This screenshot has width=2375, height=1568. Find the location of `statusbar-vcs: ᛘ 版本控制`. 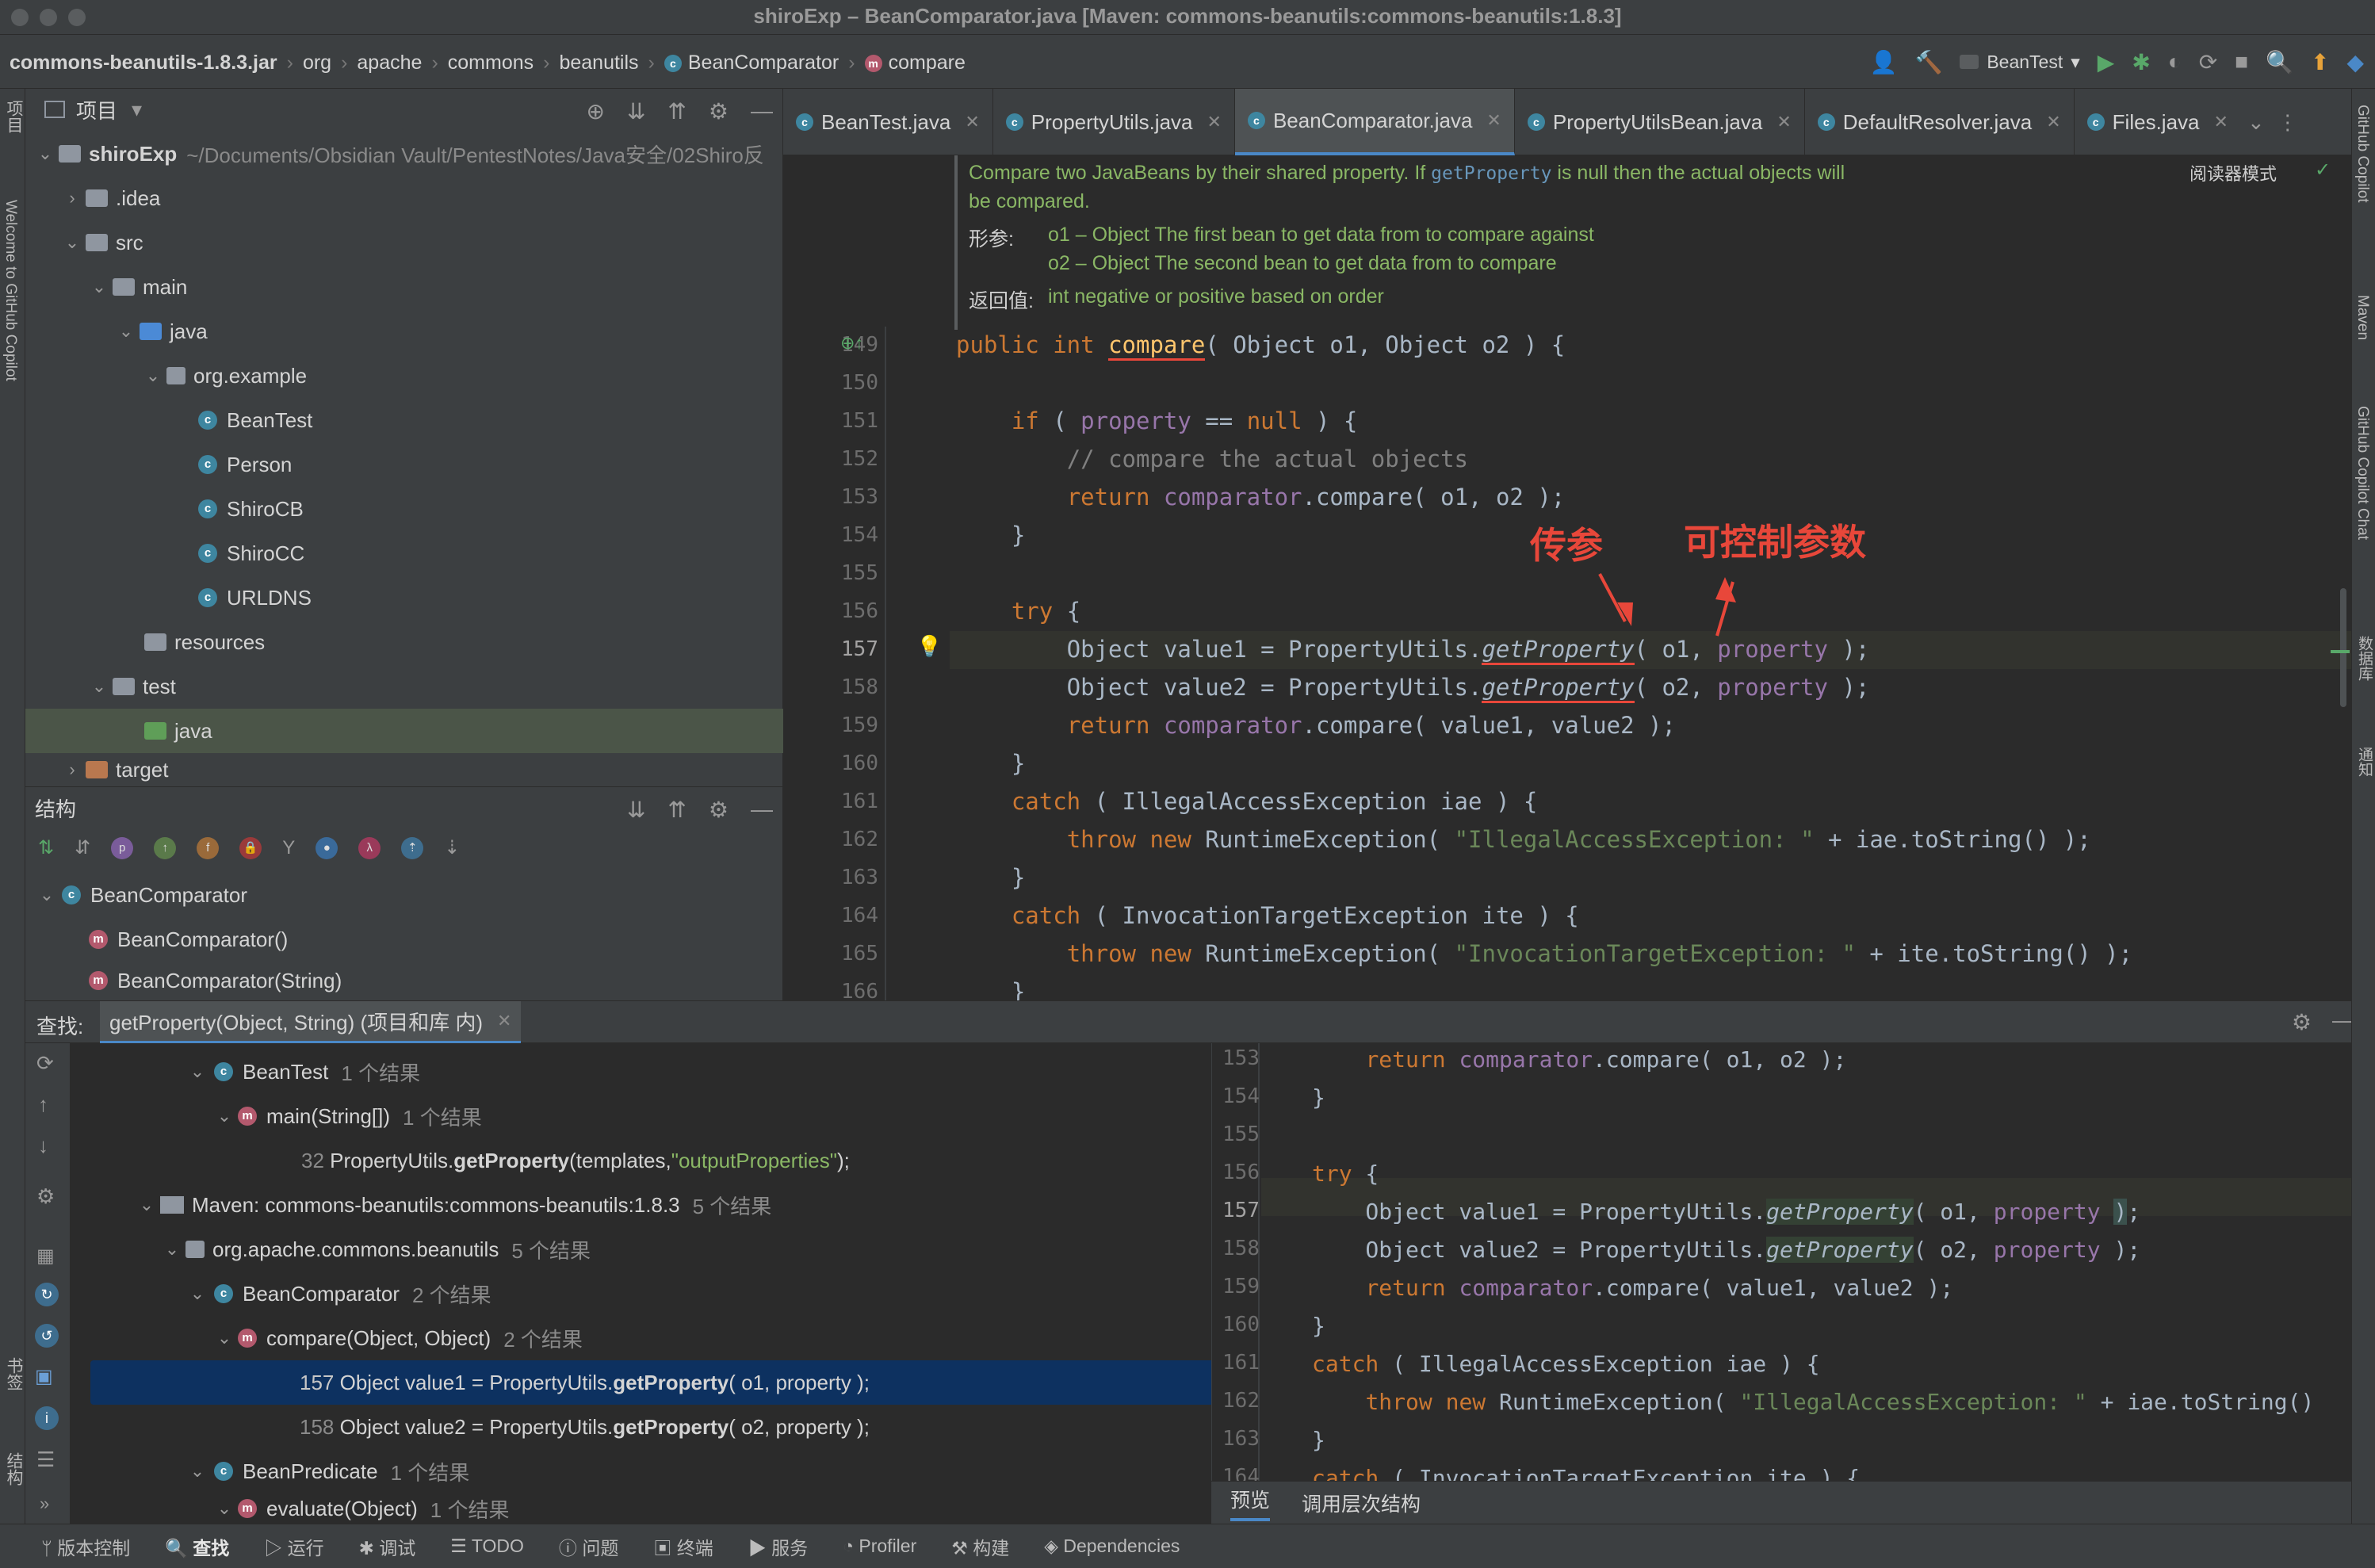

statusbar-vcs: ᛘ 版本控制 is located at coordinates (85, 1547).